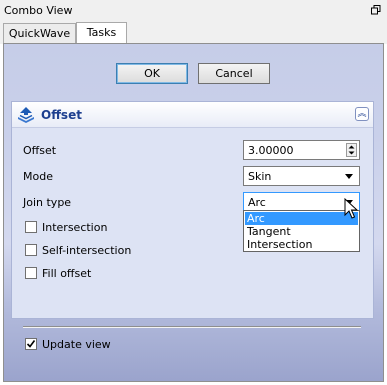  What do you see at coordinates (351, 150) in the screenshot?
I see `spin-arrows-icon` at bounding box center [351, 150].